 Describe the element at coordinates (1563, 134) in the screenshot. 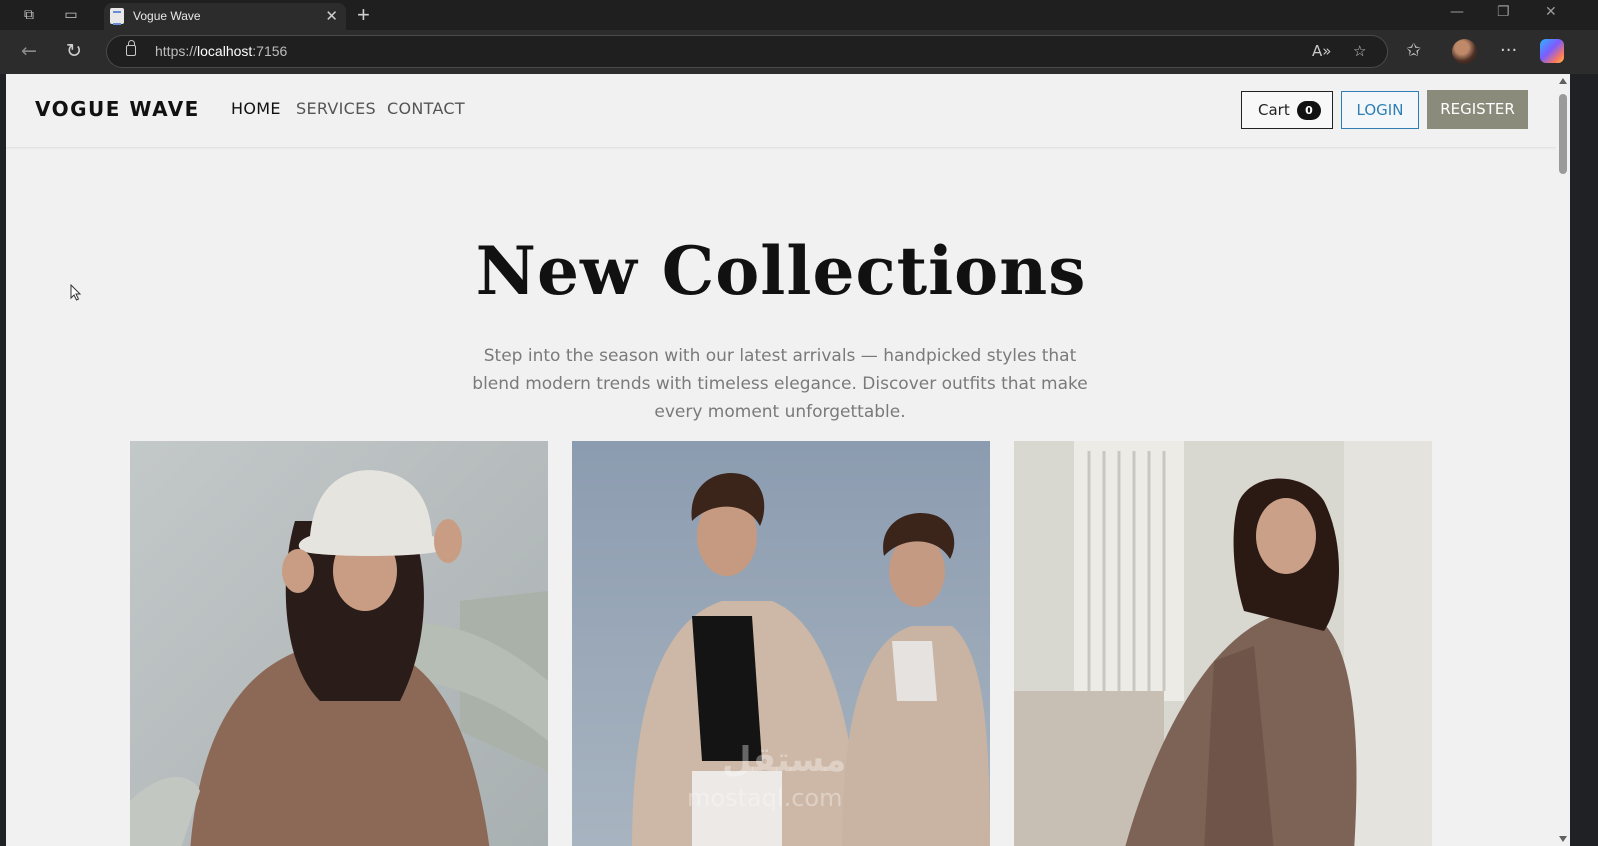

I see `scroll-thumb` at that location.